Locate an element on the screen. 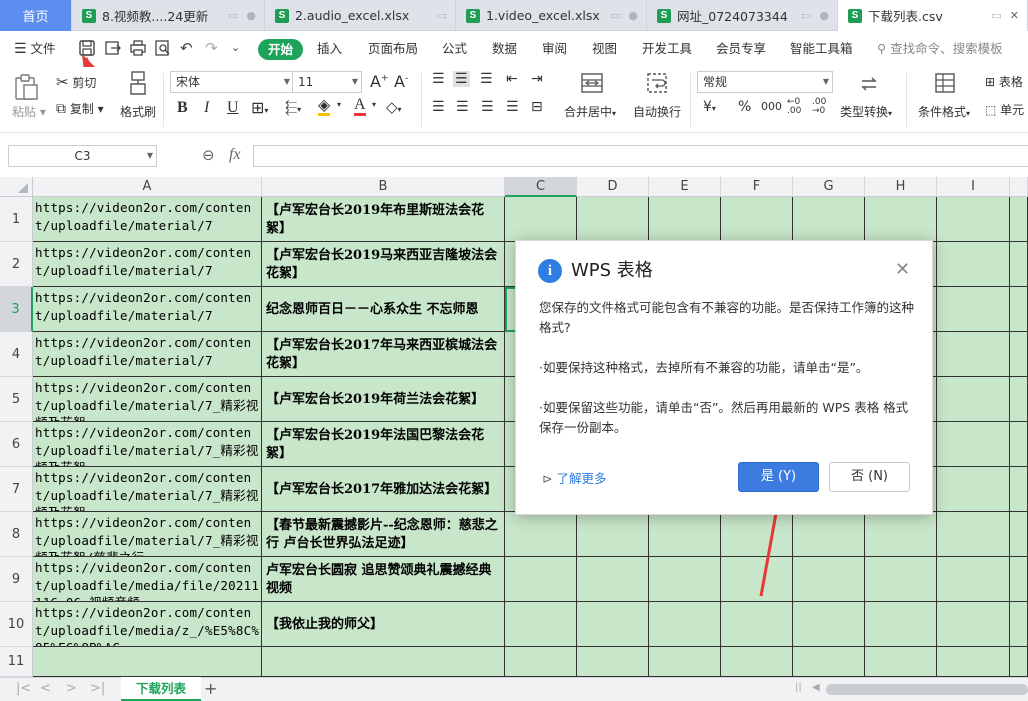  close-icon: ✕ is located at coordinates (1014, 15).